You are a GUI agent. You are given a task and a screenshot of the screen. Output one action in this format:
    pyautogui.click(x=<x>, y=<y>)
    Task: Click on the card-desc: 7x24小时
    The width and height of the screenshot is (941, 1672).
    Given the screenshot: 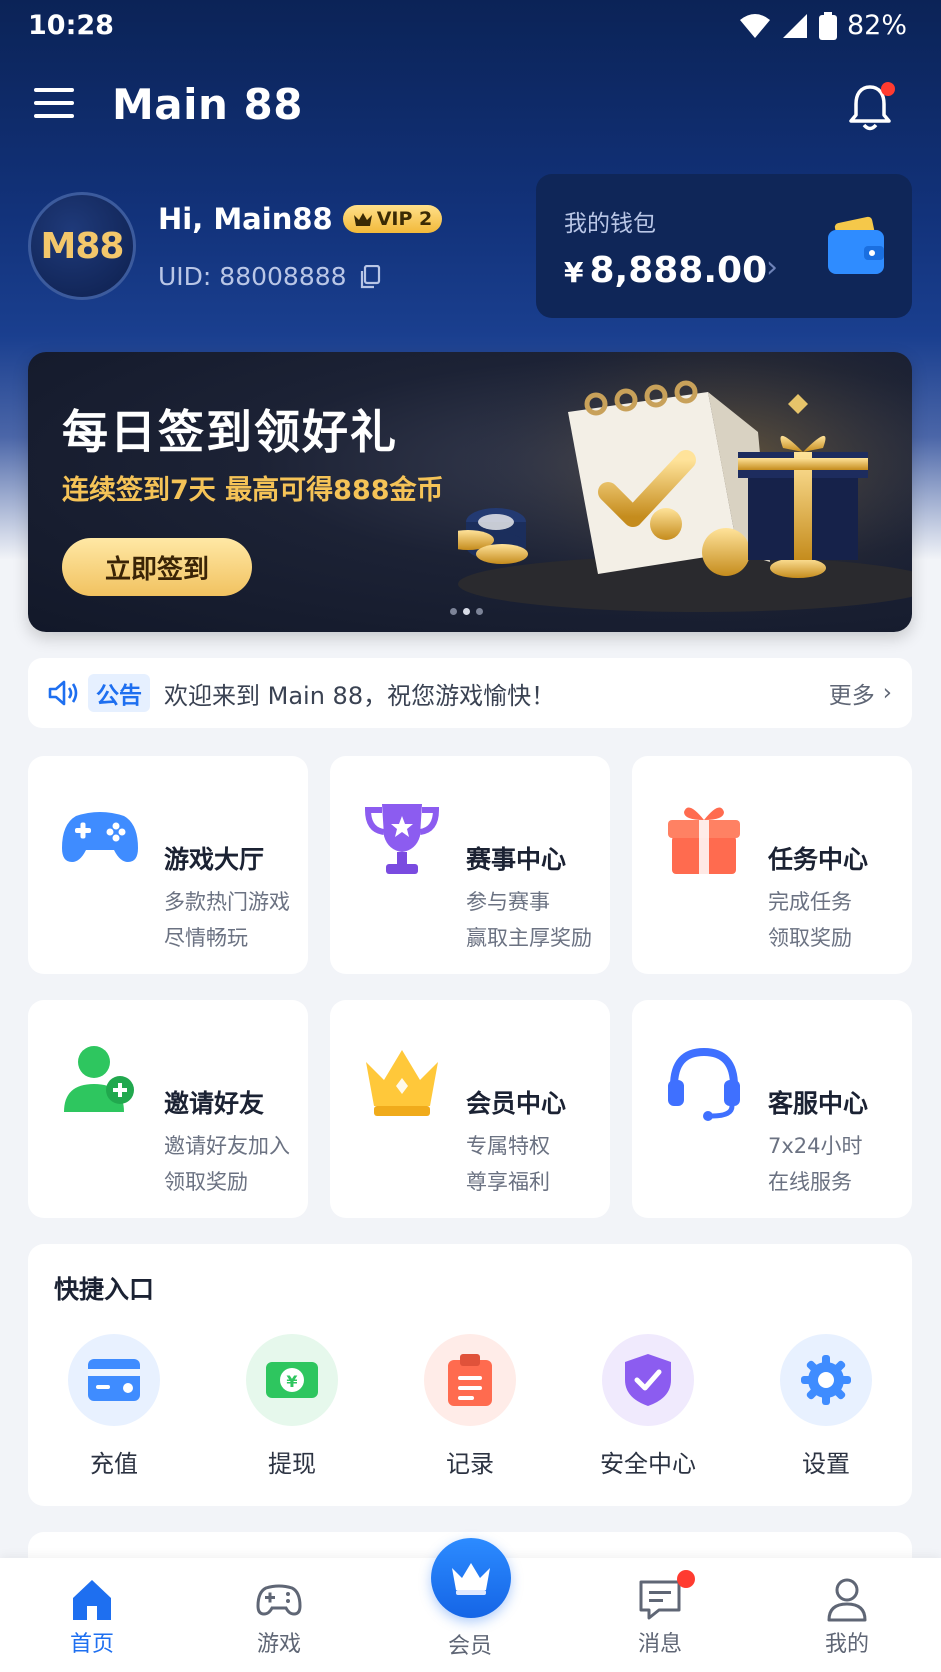 What is the action you would take?
    pyautogui.click(x=815, y=1146)
    